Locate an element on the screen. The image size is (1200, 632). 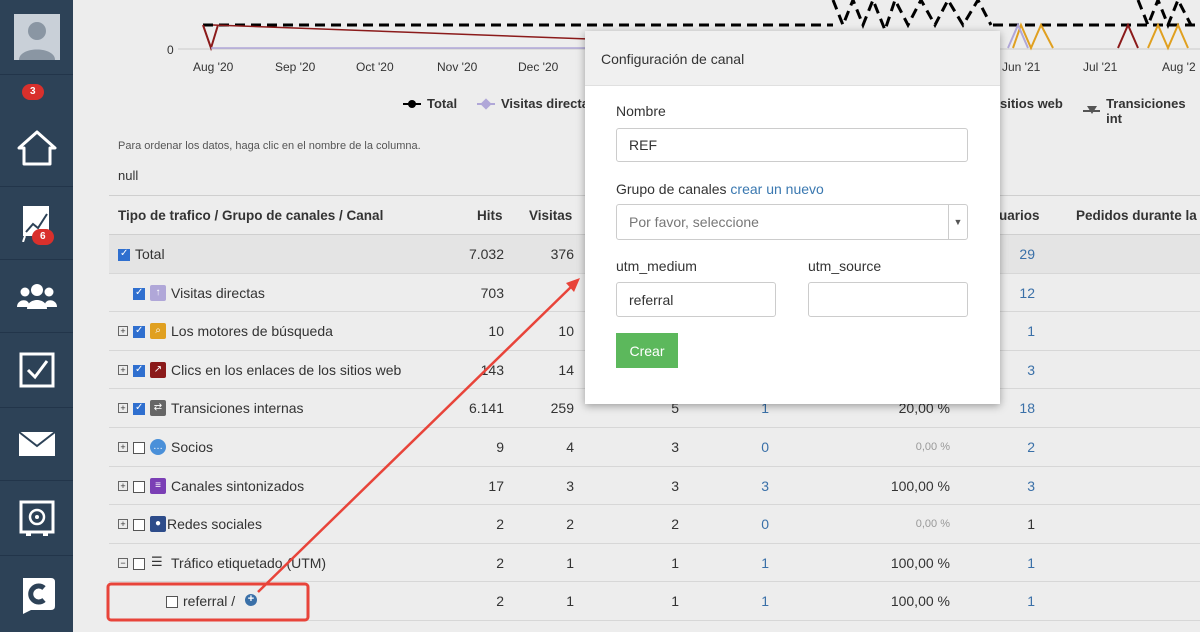
notification-badge: 3 is located at coordinates (33, 92).